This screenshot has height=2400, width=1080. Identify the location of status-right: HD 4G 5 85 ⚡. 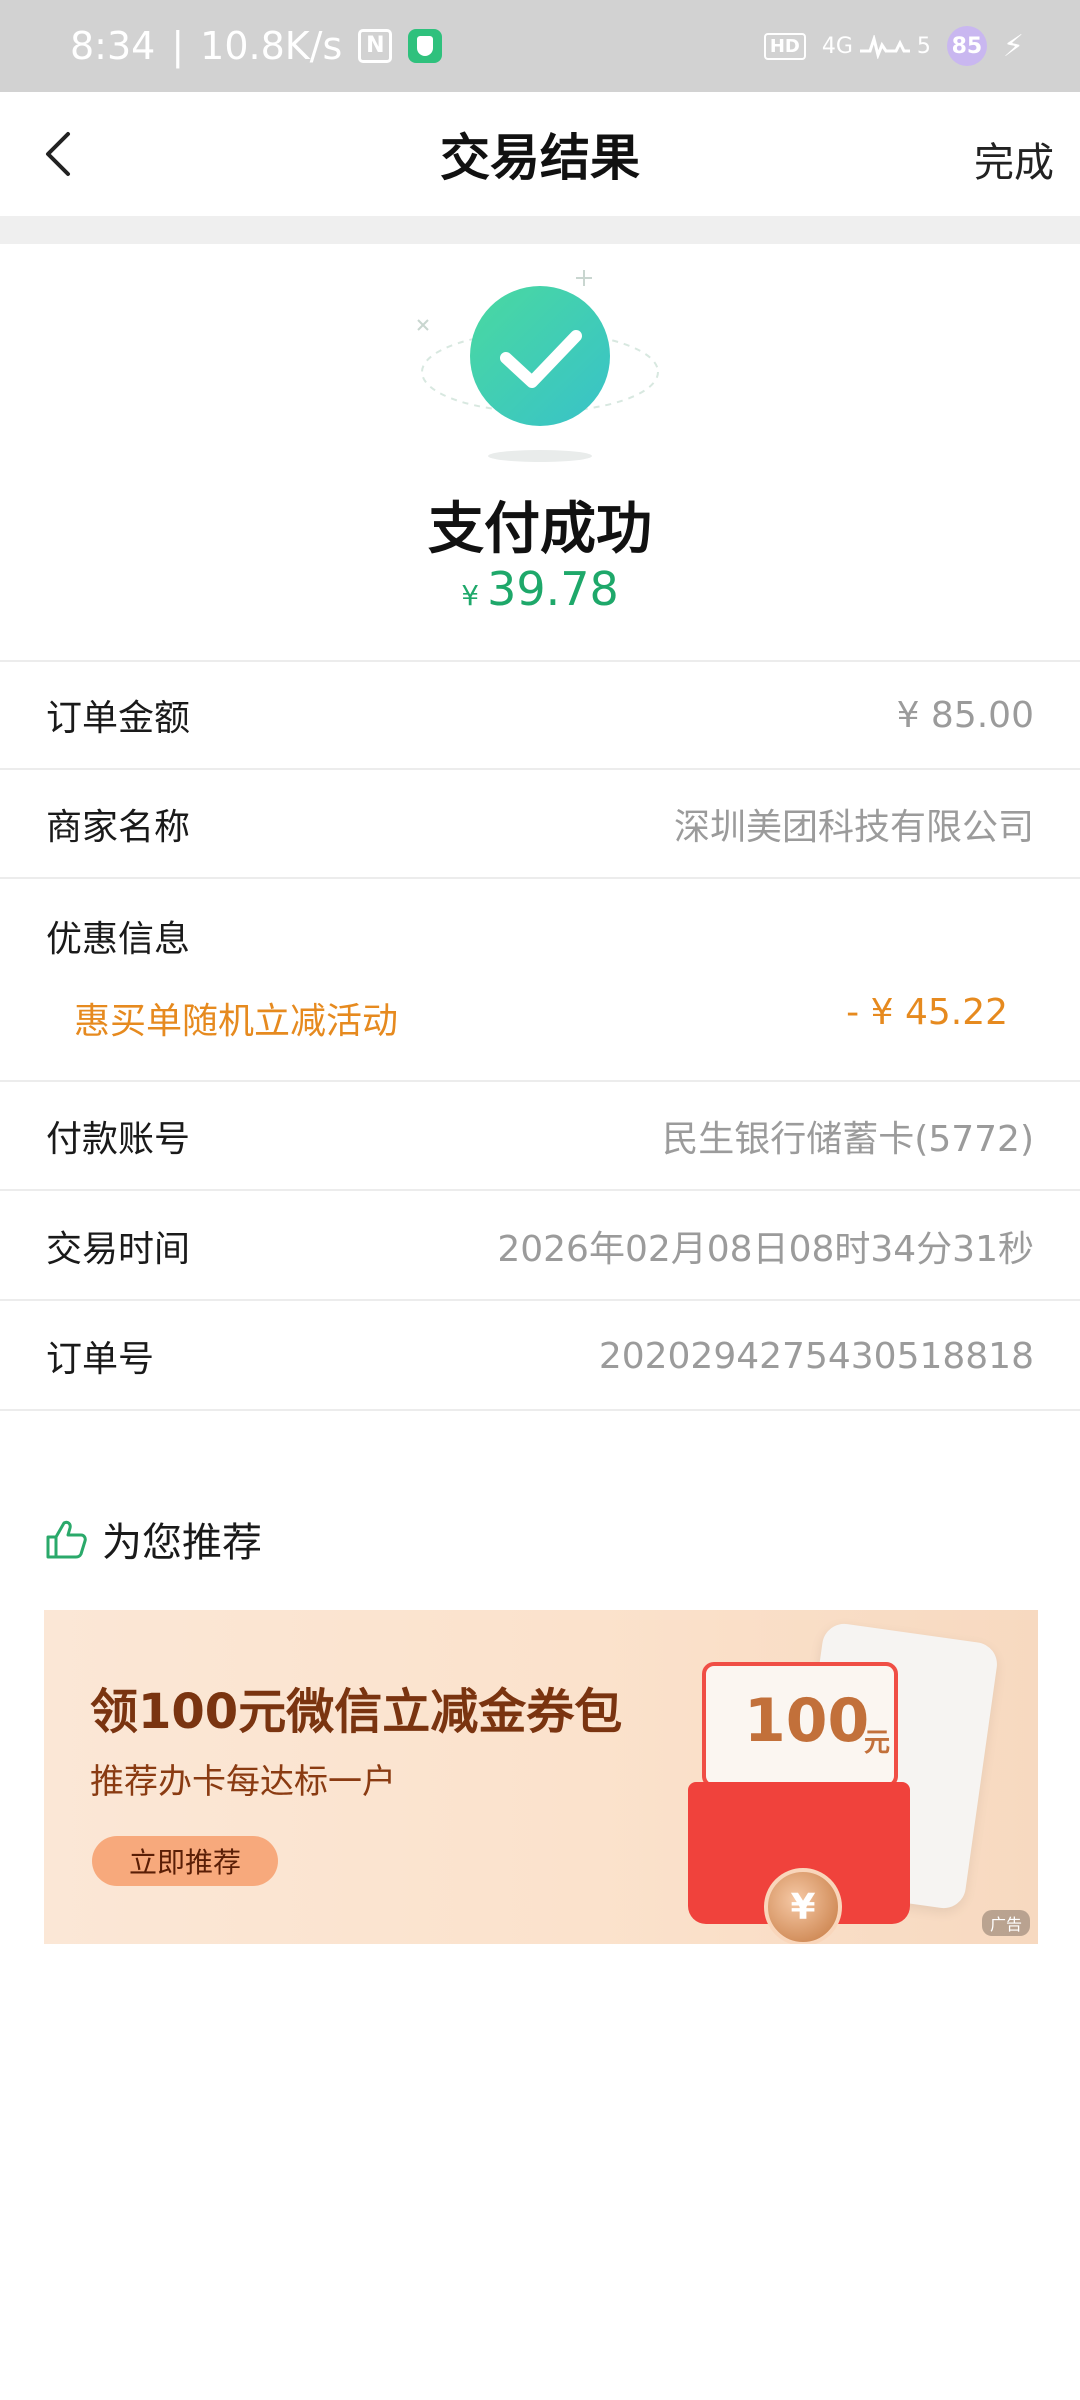
(893, 46).